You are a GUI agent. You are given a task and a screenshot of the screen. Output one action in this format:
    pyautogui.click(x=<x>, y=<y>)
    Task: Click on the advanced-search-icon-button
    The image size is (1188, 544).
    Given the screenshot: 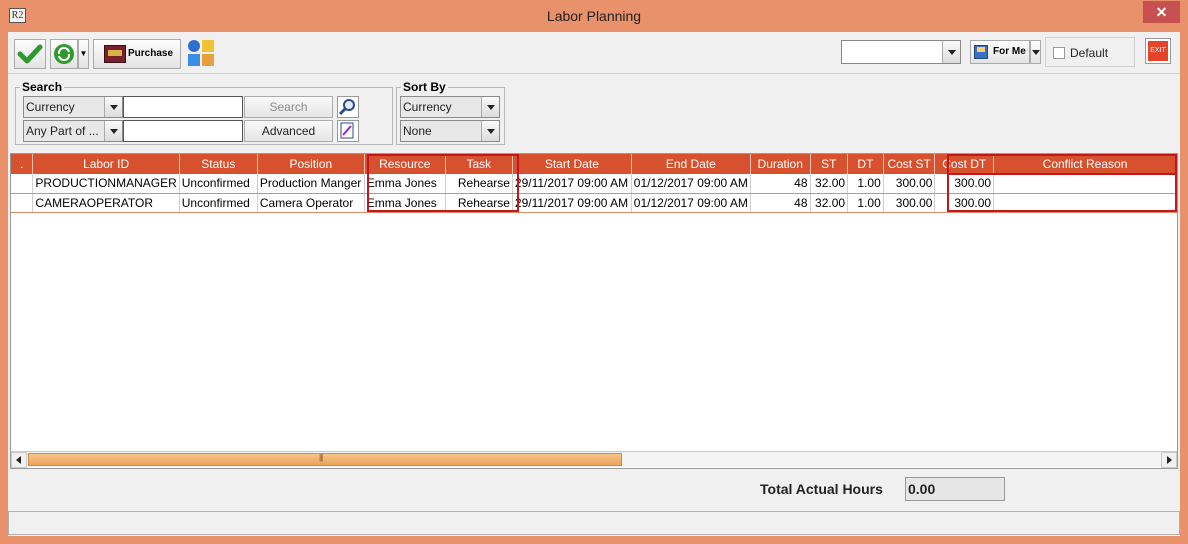 What is the action you would take?
    pyautogui.click(x=348, y=131)
    